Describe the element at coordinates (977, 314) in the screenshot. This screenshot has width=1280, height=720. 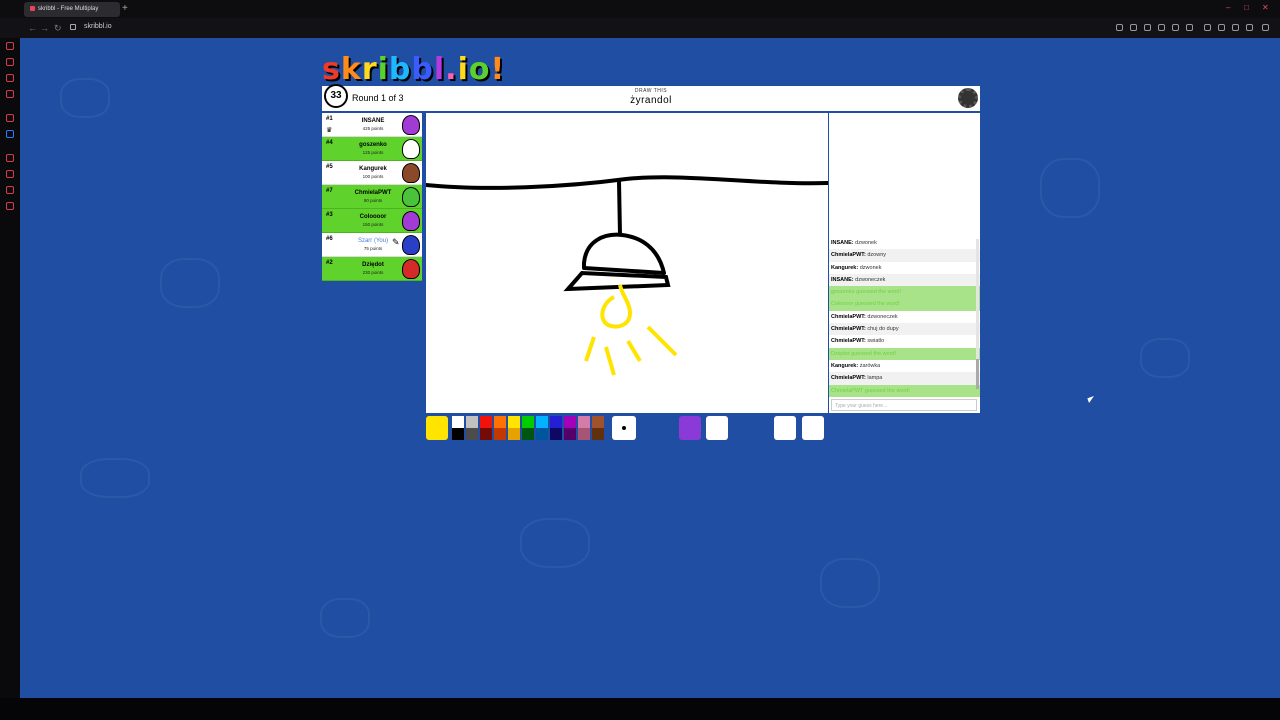
I see `chat-scrollbar` at that location.